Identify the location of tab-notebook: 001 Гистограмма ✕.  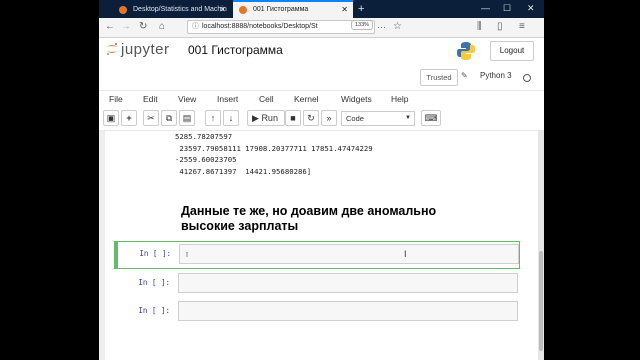
(293, 9).